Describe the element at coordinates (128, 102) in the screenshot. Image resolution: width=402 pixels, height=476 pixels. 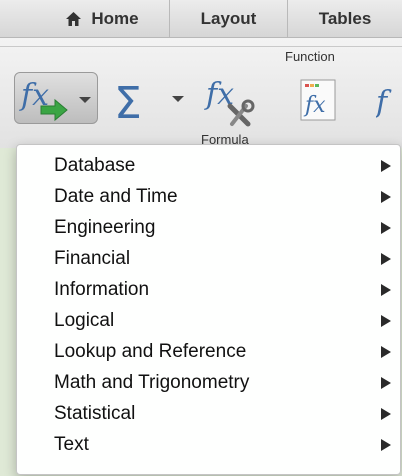
I see `svg-text: Σ` at that location.